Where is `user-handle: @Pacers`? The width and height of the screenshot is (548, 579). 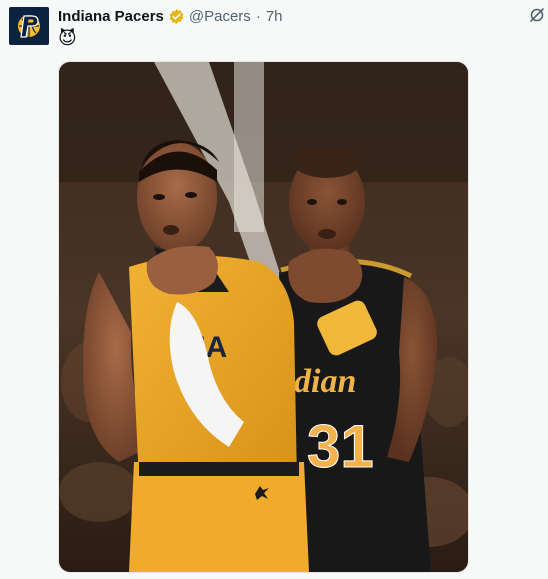 user-handle: @Pacers is located at coordinates (220, 16).